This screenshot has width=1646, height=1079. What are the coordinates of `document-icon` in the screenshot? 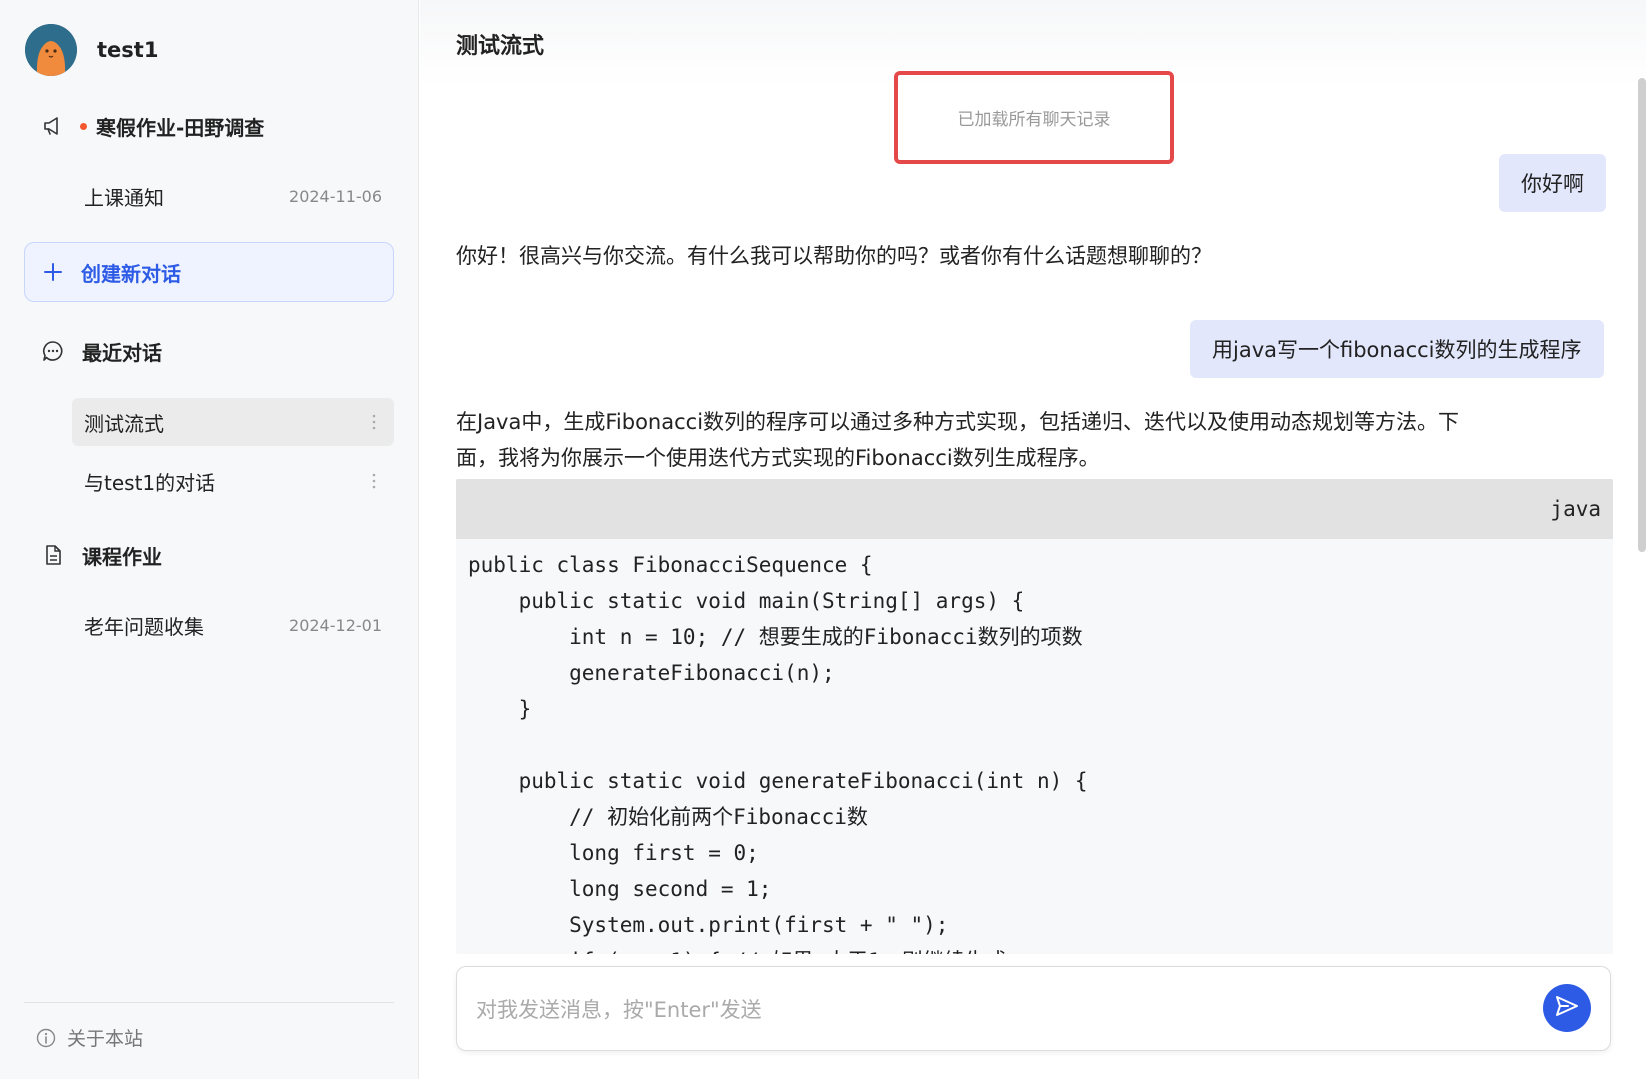 It's located at (53, 555).